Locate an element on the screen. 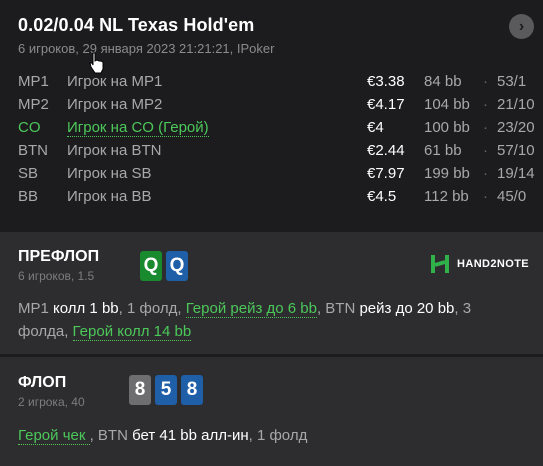 Image resolution: width=543 pixels, height=466 pixels. action-text: MP1 is located at coordinates (36, 308).